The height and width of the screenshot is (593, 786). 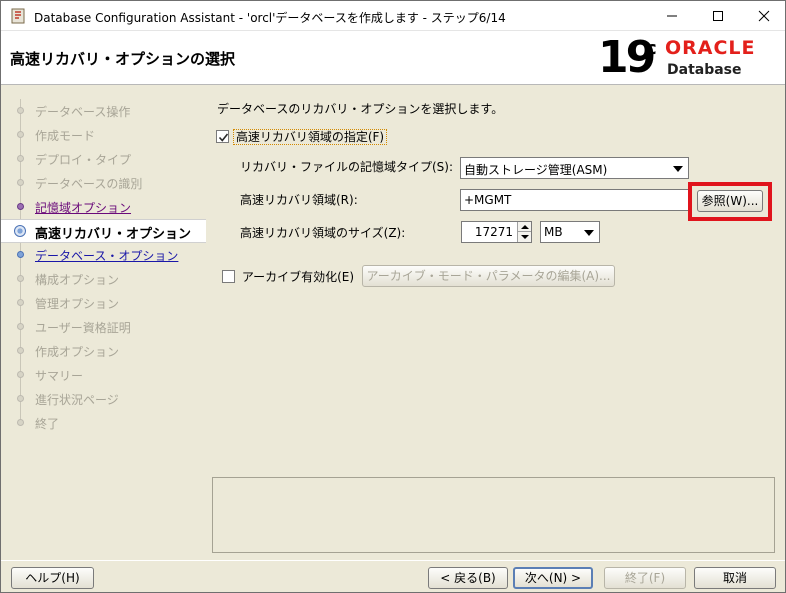 I want to click on fra-size-value: 17271, so click(x=493, y=232).